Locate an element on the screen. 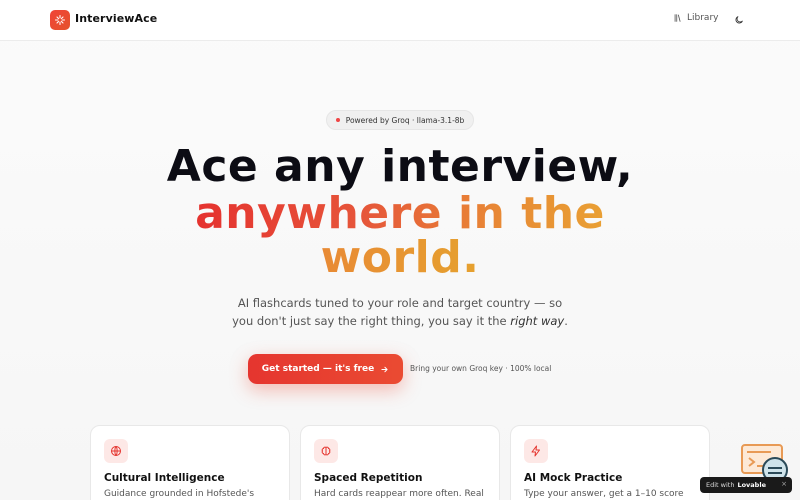  globe-icon is located at coordinates (116, 451).